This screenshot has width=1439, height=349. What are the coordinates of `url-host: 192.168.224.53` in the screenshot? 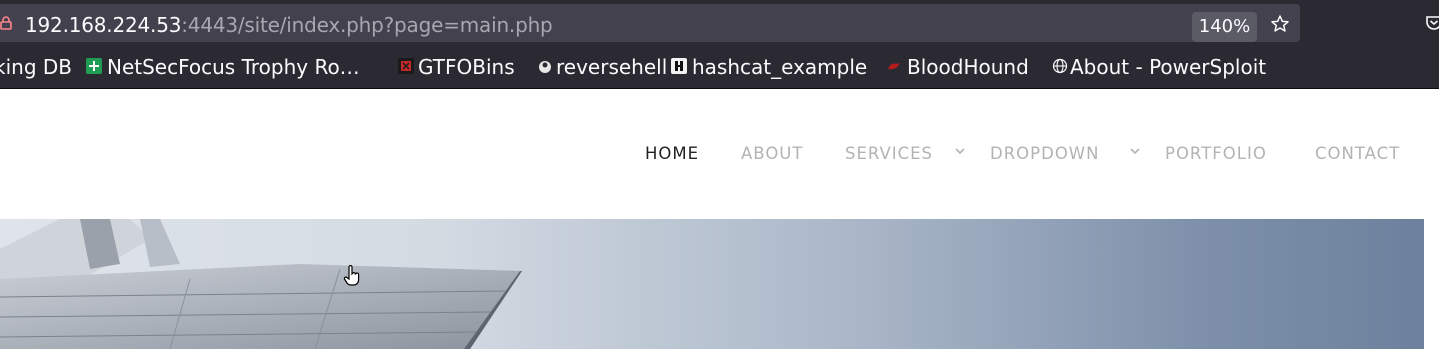 It's located at (103, 25).